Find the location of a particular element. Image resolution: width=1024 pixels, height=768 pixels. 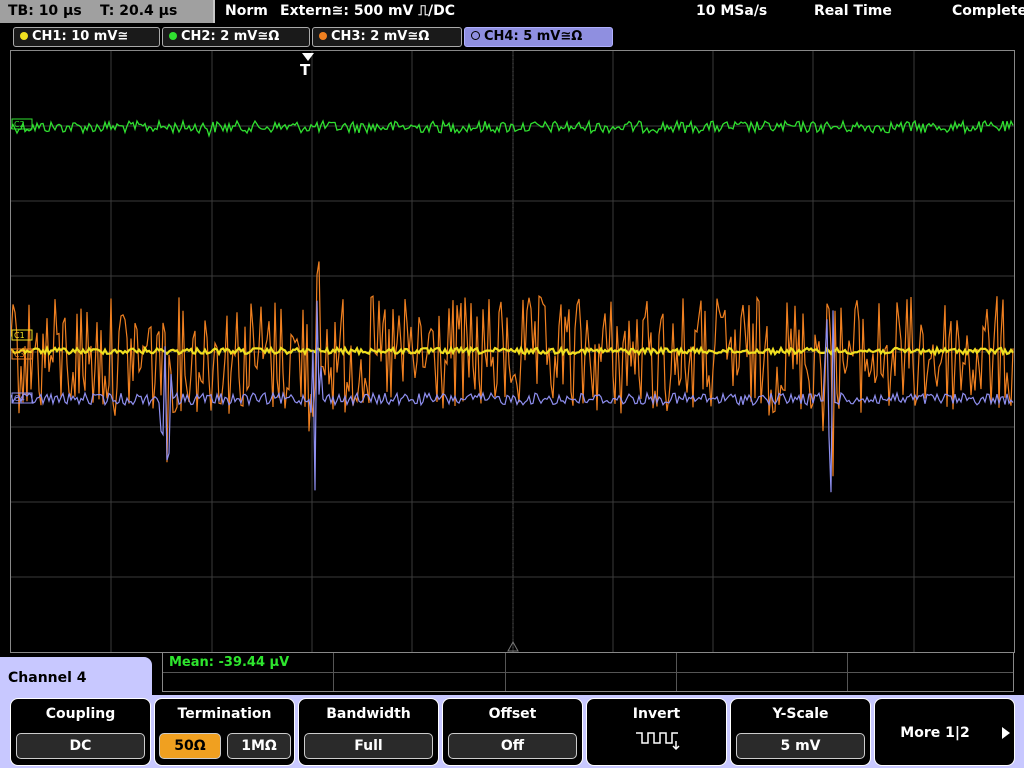

channel-4-marker-label: C4 is located at coordinates (19, 398).